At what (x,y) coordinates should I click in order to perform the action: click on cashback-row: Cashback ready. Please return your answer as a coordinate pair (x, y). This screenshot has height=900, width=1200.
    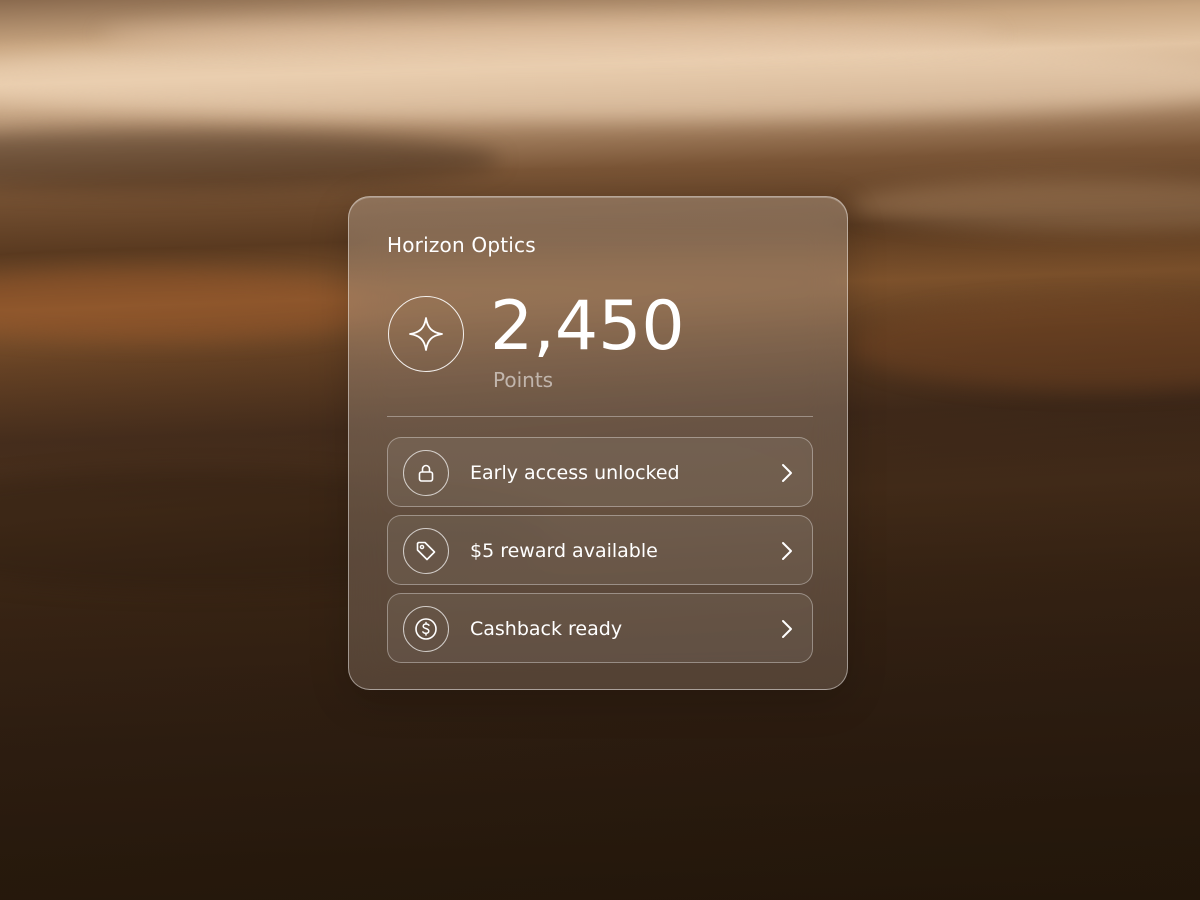
    Looking at the image, I should click on (600, 628).